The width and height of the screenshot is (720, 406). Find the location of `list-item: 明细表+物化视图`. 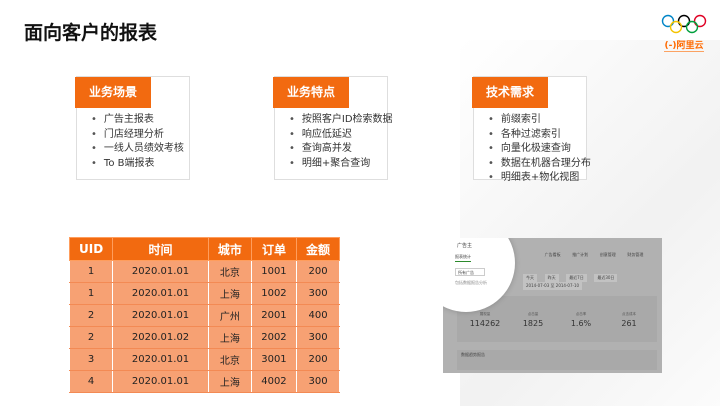

list-item: 明细表+物化视图 is located at coordinates (573, 178).